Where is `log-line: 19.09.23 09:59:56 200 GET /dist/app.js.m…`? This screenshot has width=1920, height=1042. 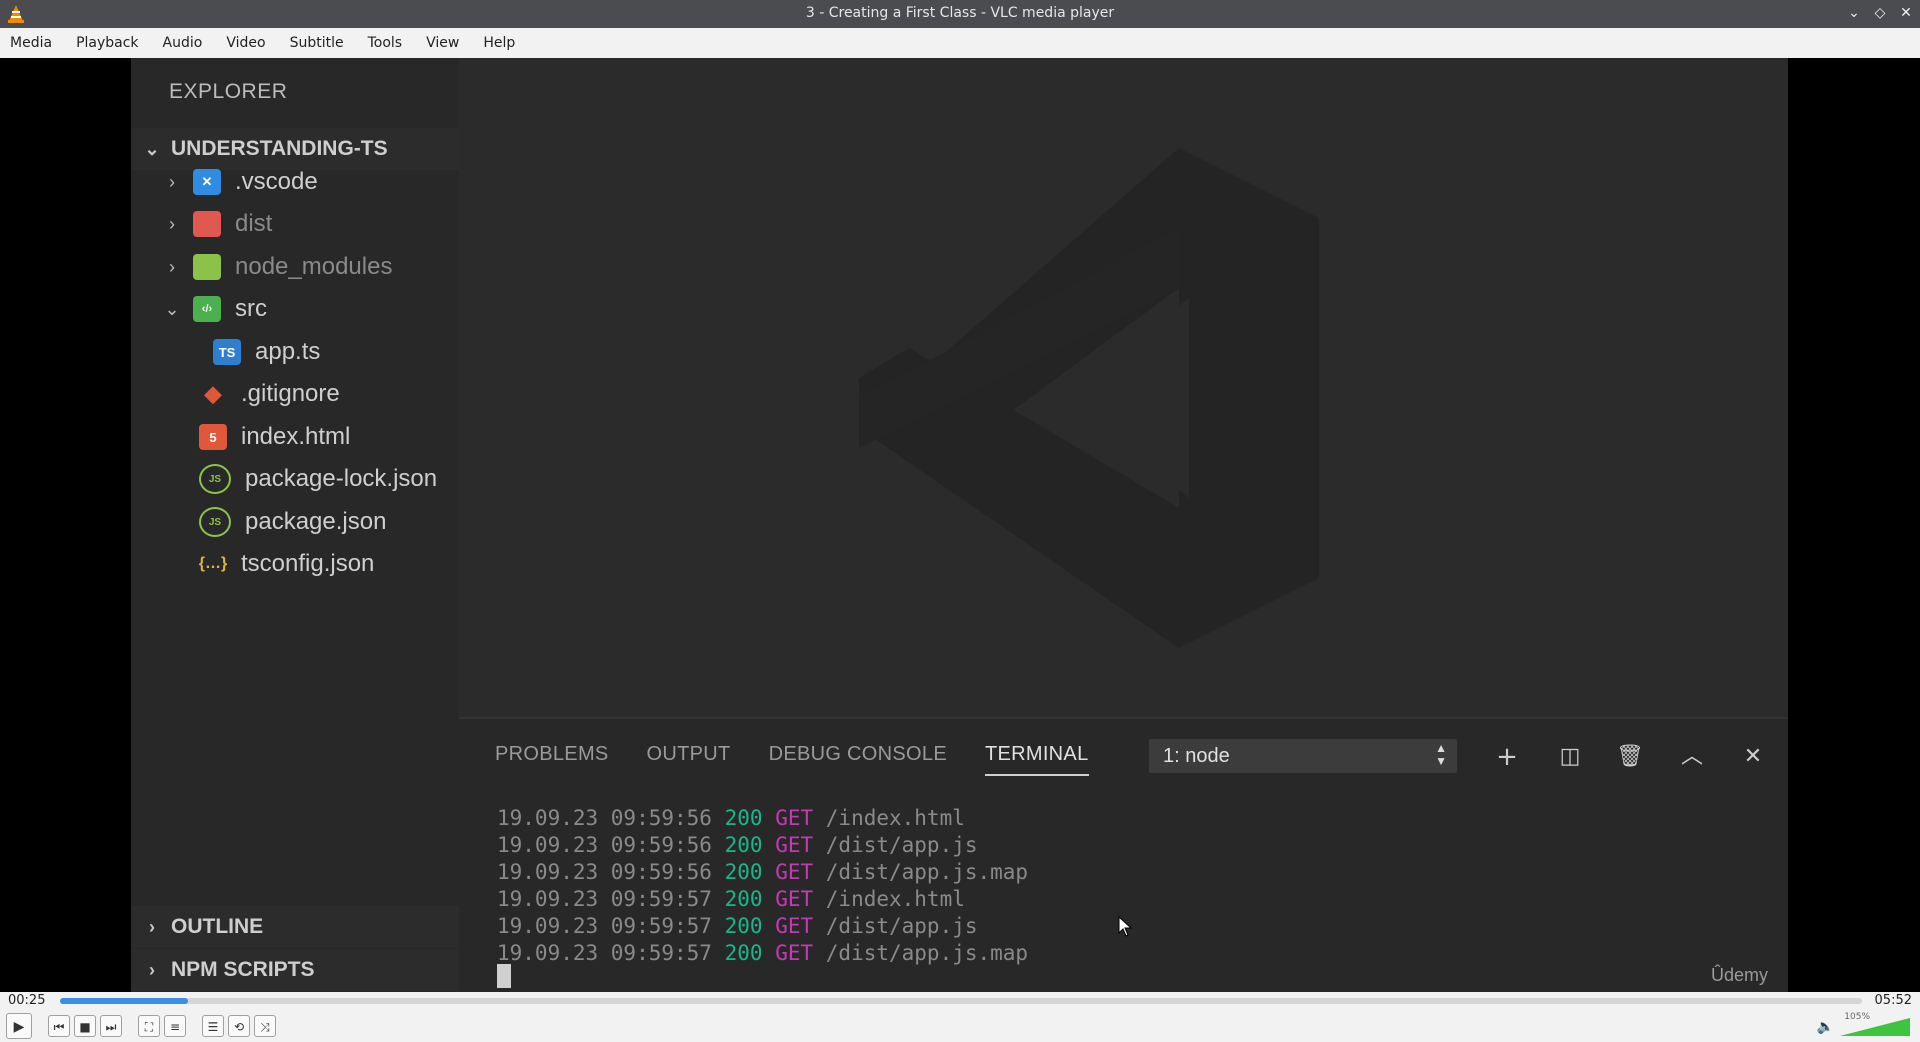
log-line: 19.09.23 09:59:56 200 GET /dist/app.js.m… is located at coordinates (763, 872).